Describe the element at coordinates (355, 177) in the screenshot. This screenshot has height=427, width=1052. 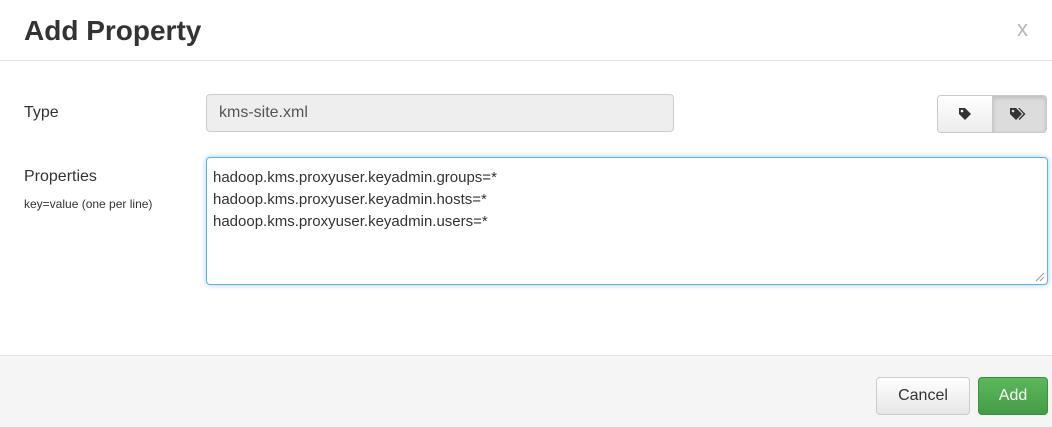
I see `property-line: hadoop.kms.proxyuser.keyadmin.groups=*` at that location.